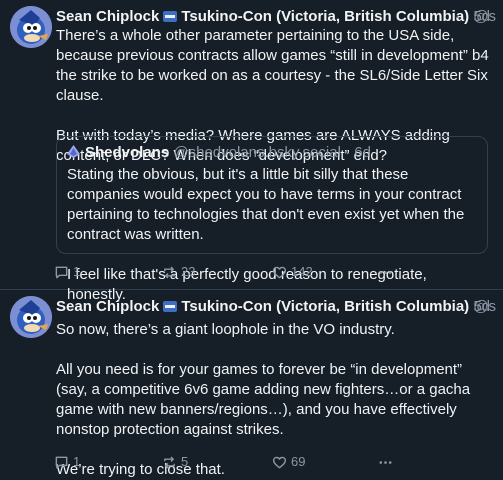  Describe the element at coordinates (185, 461) in the screenshot. I see `repost-count: 5` at that location.